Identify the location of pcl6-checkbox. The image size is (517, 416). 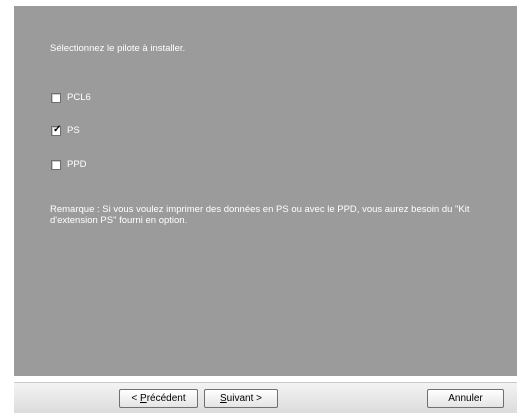
(56, 97).